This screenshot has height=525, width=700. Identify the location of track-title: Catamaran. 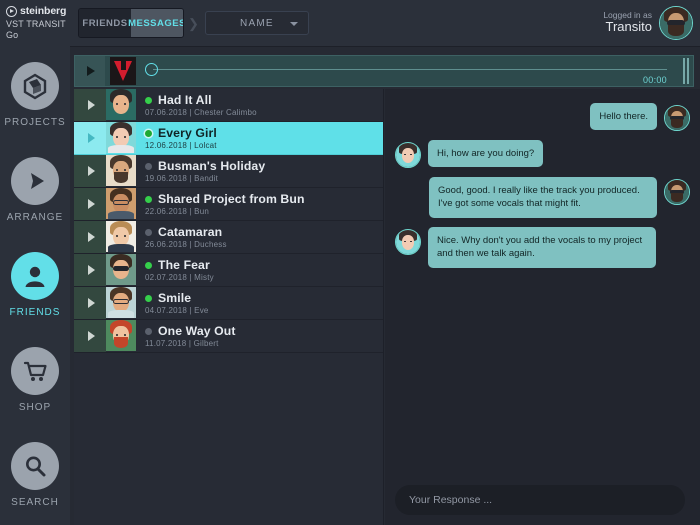
(190, 232).